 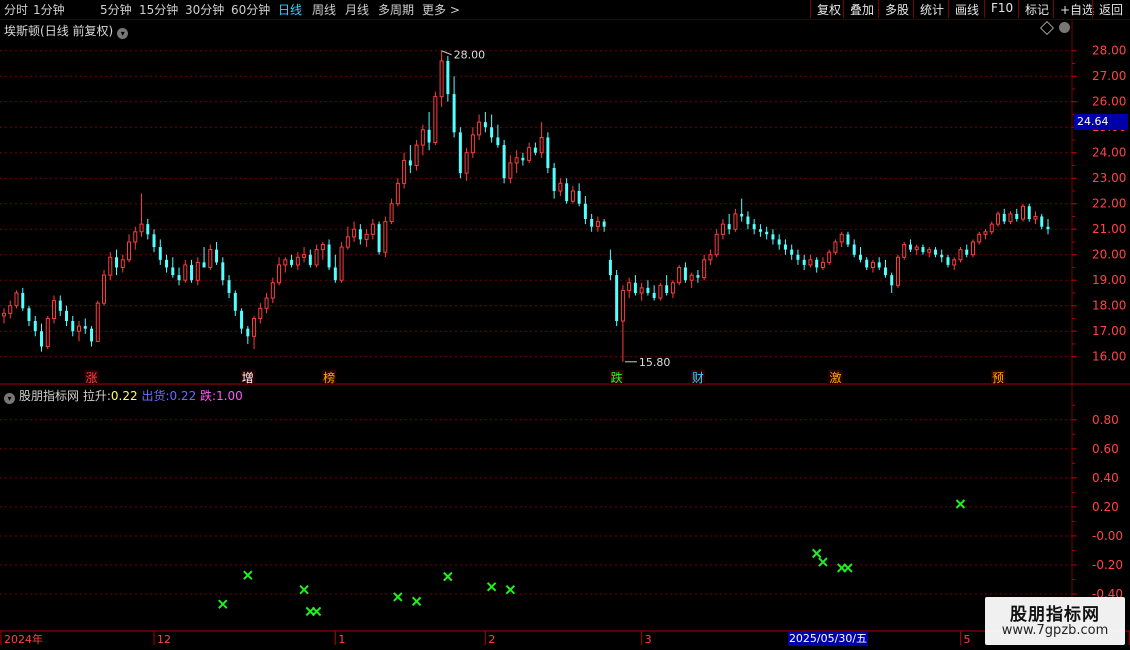 I want to click on fuquan-button: 复权, so click(x=828, y=9).